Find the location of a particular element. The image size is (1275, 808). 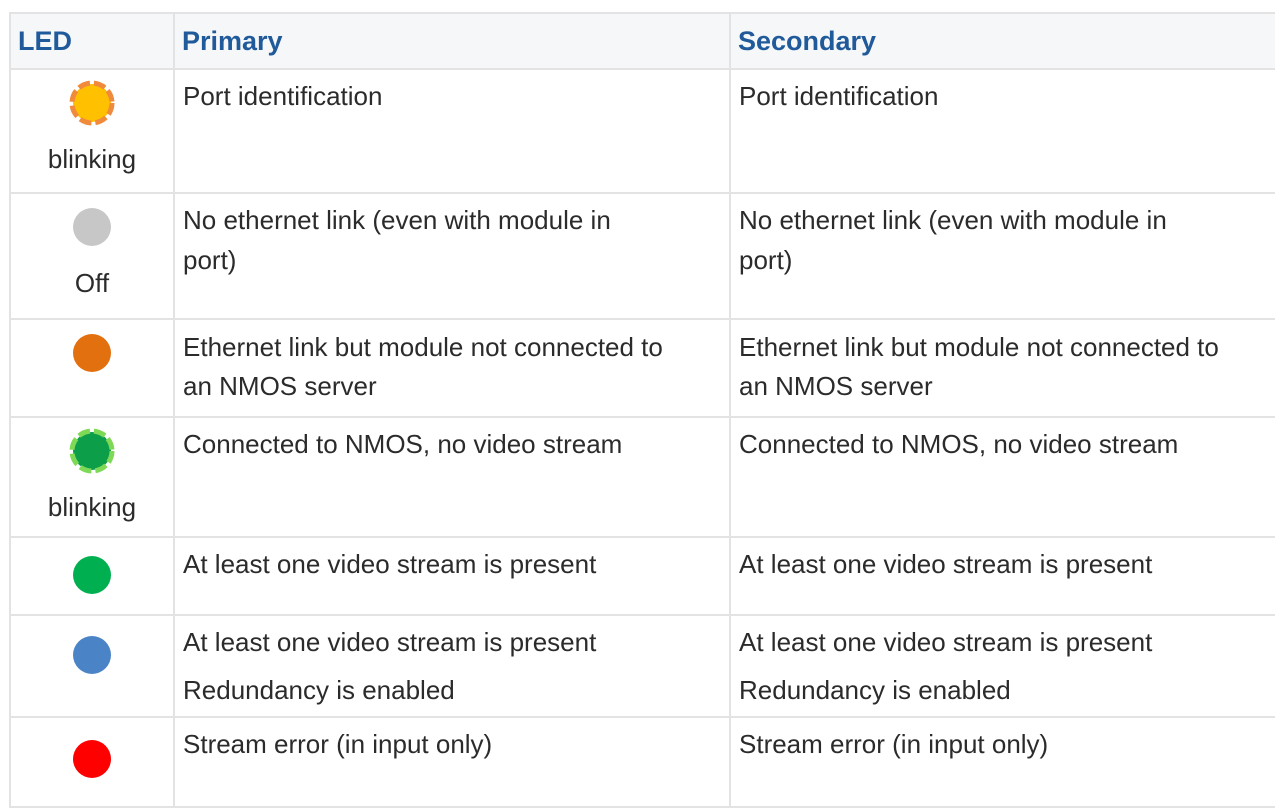

led-green-blinking-icon is located at coordinates (92, 451).